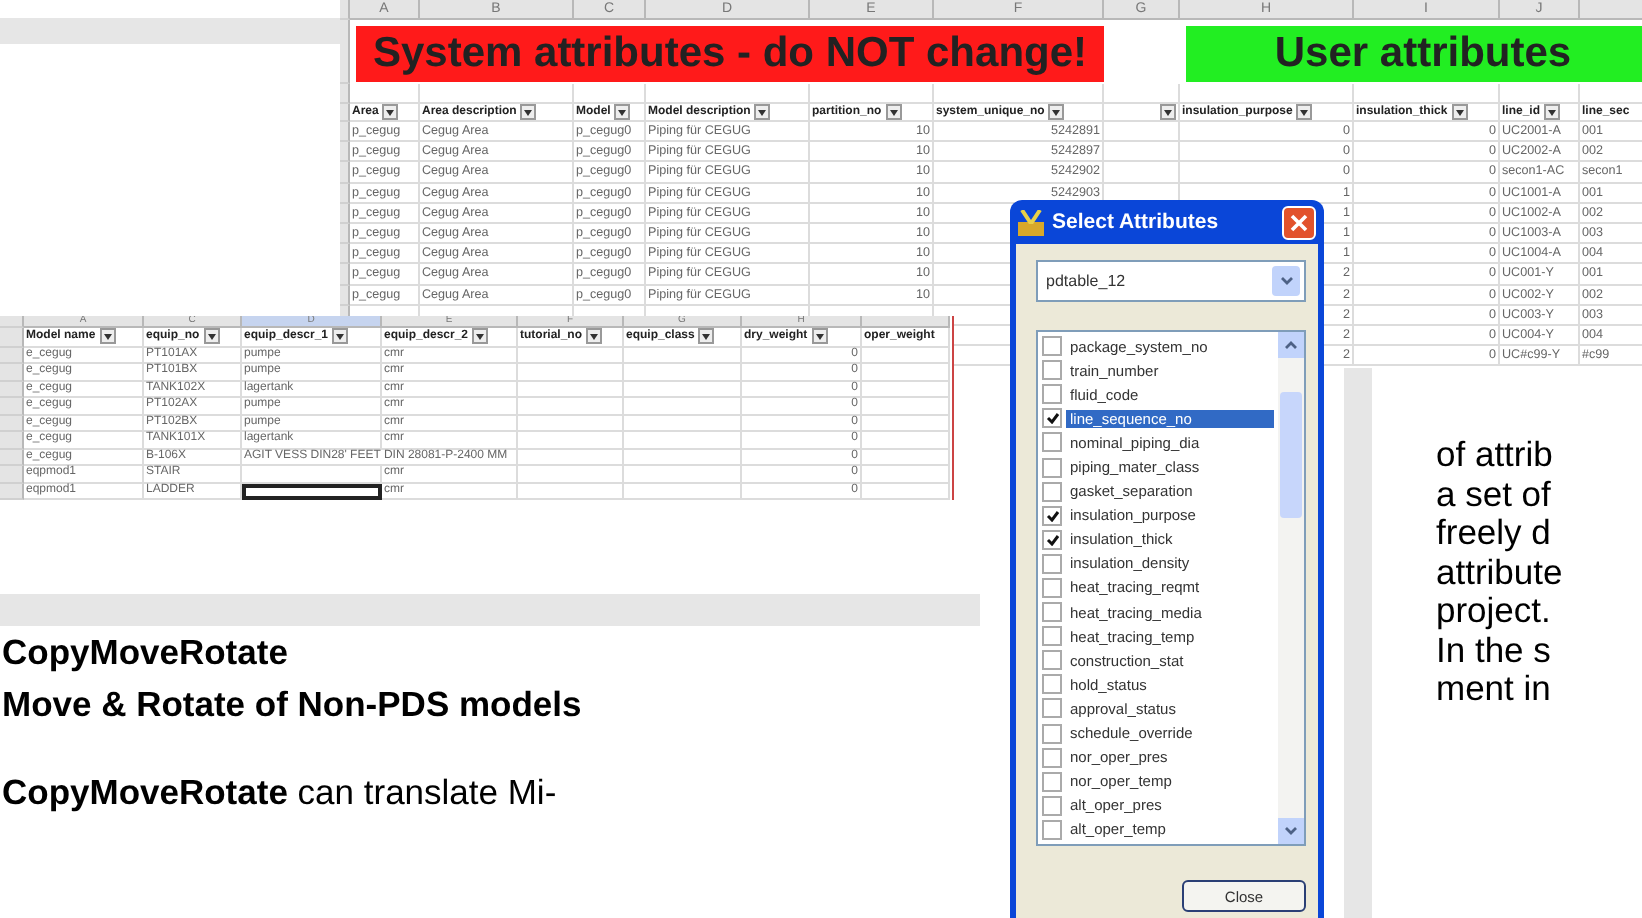 This screenshot has height=918, width=1642. Describe the element at coordinates (312, 491) in the screenshot. I see `selected-cell` at that location.